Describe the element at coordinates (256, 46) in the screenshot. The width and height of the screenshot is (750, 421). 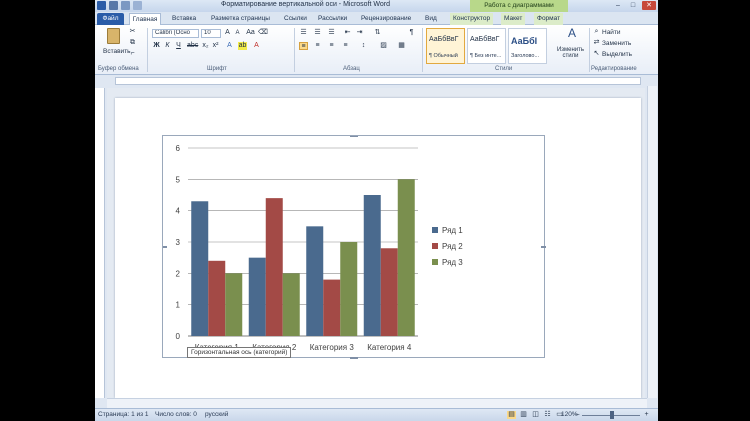
I see `font-color-icon: A` at that location.